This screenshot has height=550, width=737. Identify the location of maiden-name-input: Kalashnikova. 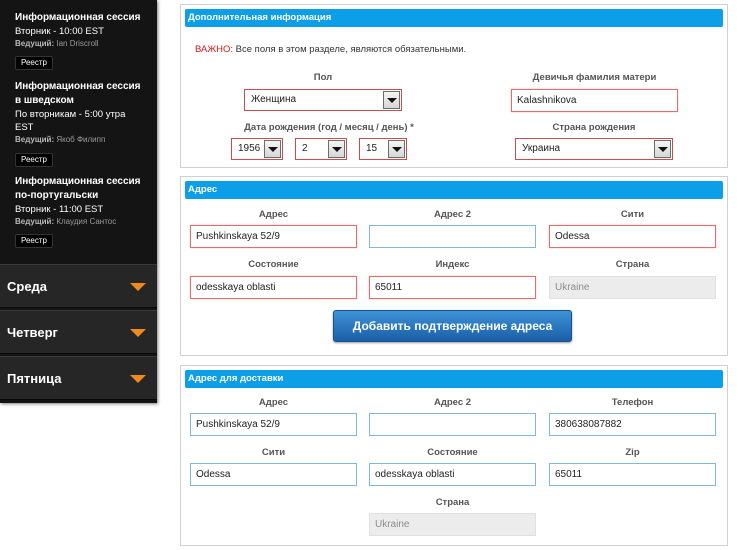
(594, 100).